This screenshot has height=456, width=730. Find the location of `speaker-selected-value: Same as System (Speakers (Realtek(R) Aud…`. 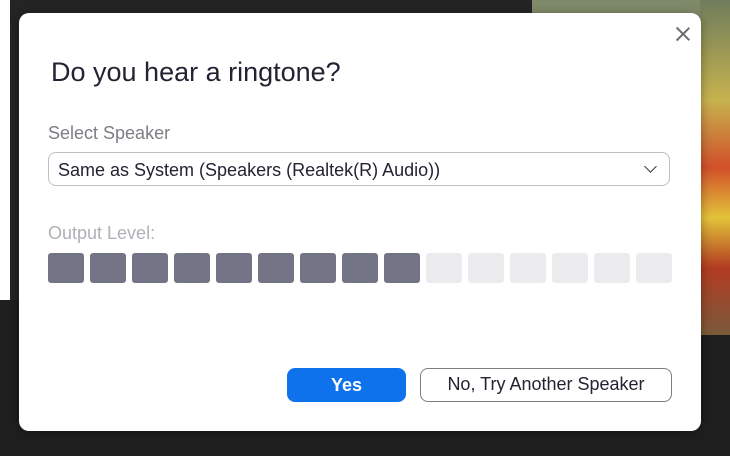

speaker-selected-value: Same as System (Speakers (Realtek(R) Aud… is located at coordinates (249, 170).